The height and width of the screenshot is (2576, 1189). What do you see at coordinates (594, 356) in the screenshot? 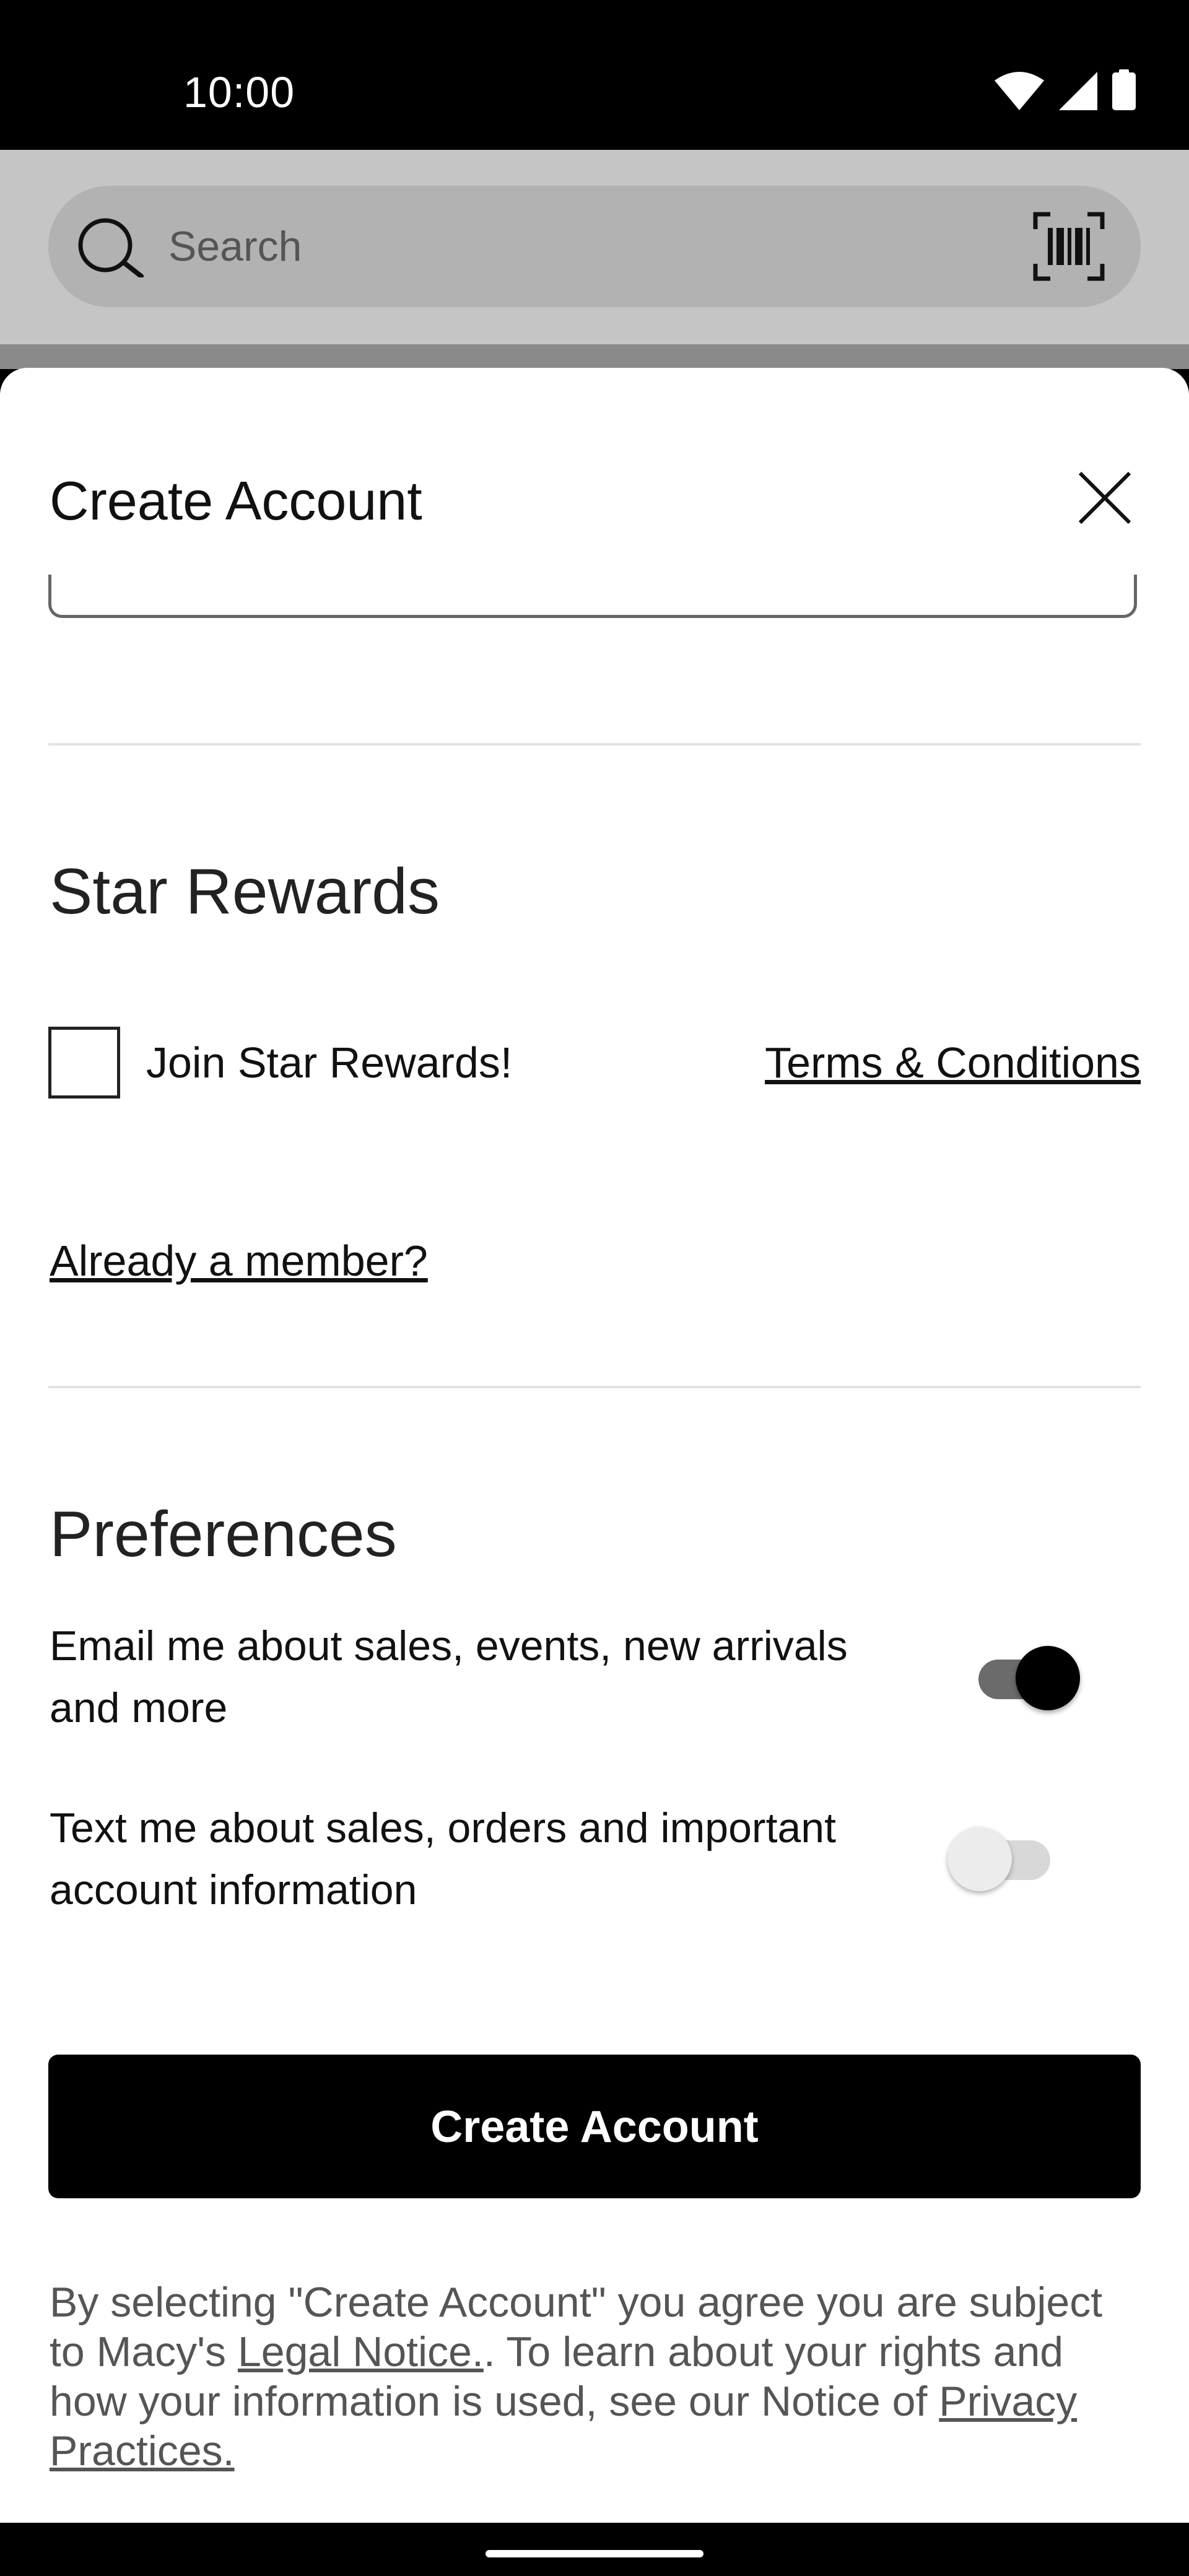
I see `backdrop-overlay` at bounding box center [594, 356].